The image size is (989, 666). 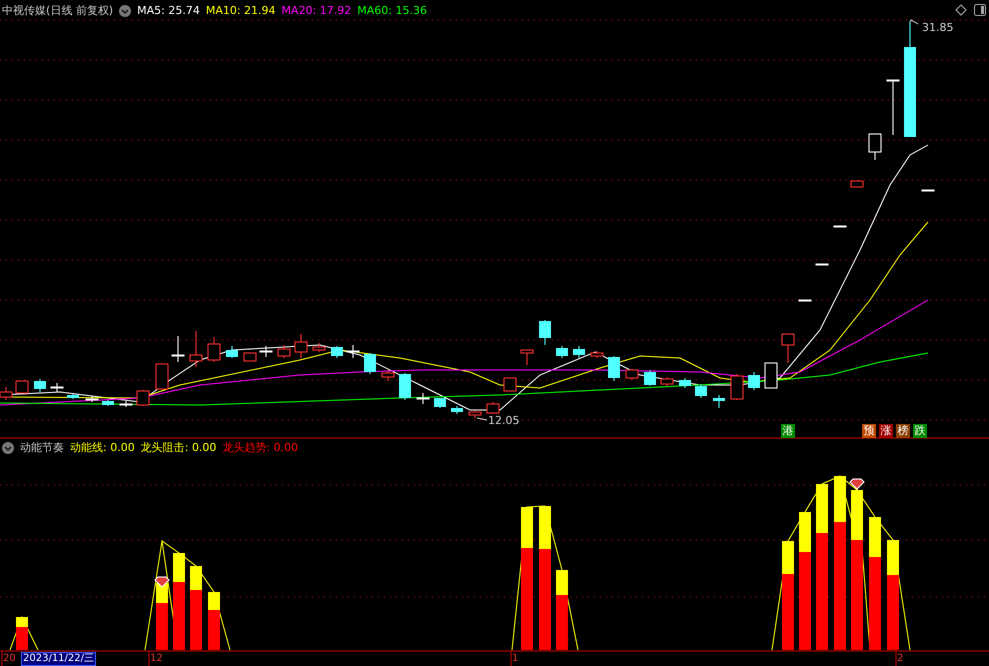 What do you see at coordinates (58, 659) in the screenshot?
I see `cursor-date-label: 2023/11/22/三` at bounding box center [58, 659].